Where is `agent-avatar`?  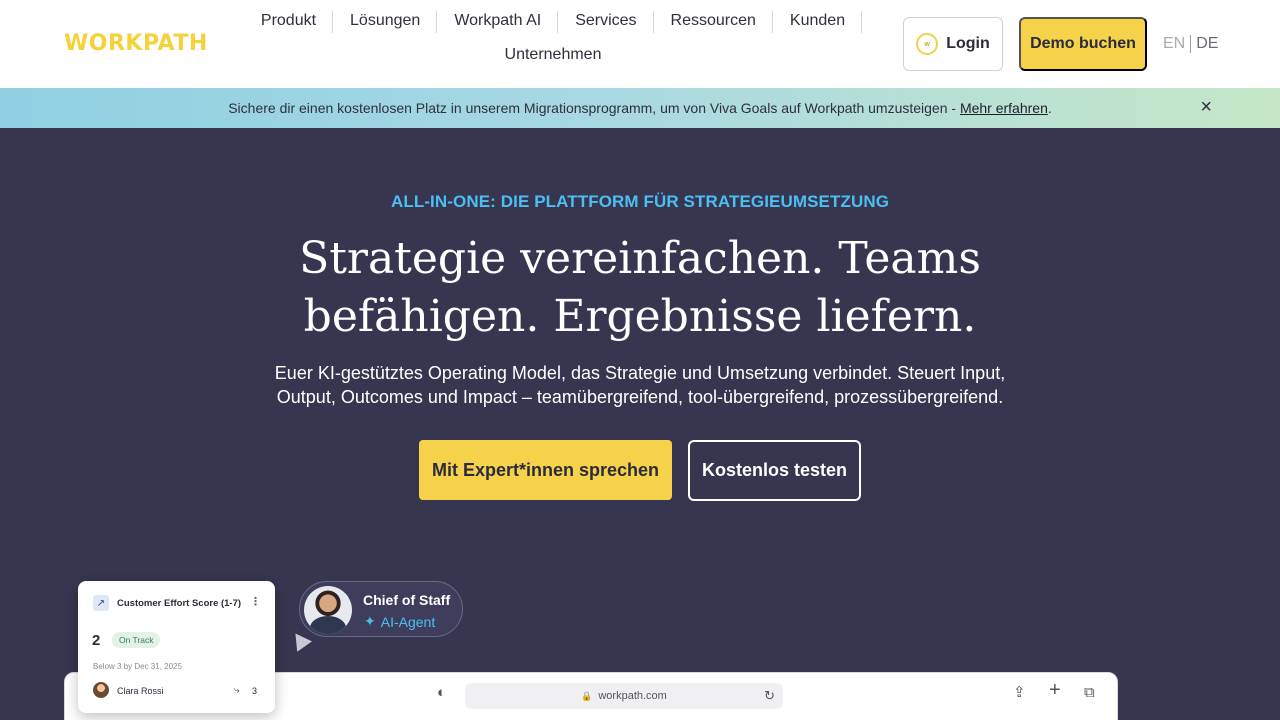
agent-avatar is located at coordinates (328, 610).